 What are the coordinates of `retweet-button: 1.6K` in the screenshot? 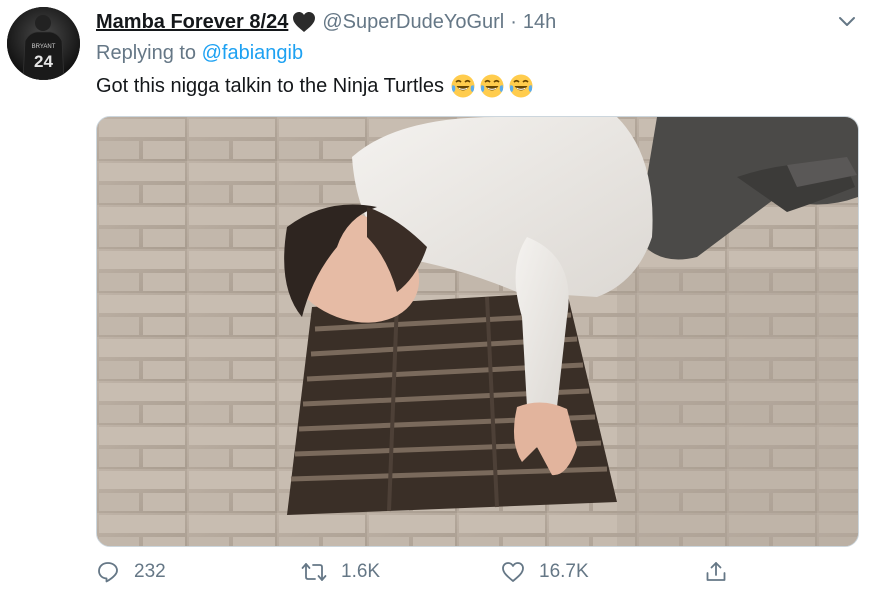 It's located at (340, 572).